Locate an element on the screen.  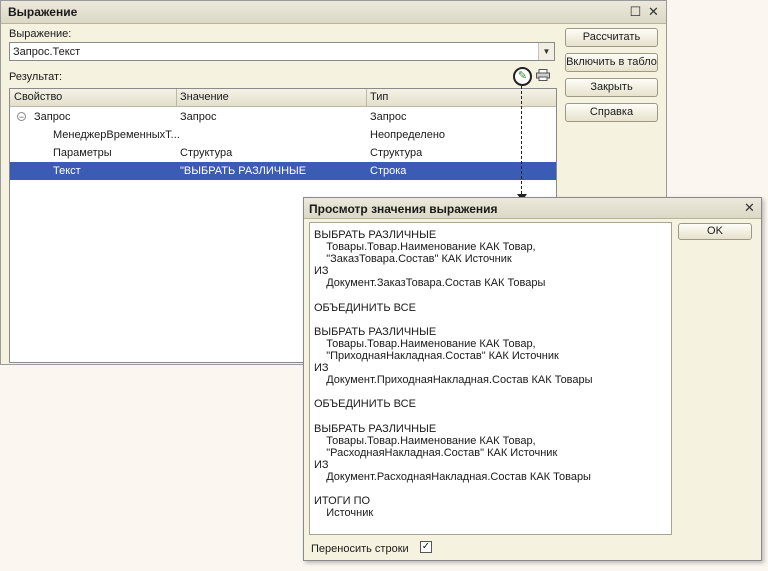
chevron-down-icon: ▼ is located at coordinates (546, 51).